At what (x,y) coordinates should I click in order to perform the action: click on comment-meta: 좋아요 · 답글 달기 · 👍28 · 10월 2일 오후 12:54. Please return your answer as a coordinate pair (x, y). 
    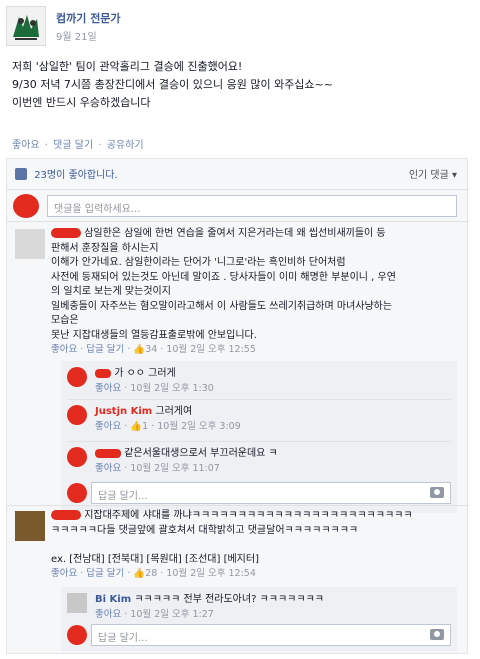
    Looking at the image, I should click on (153, 573).